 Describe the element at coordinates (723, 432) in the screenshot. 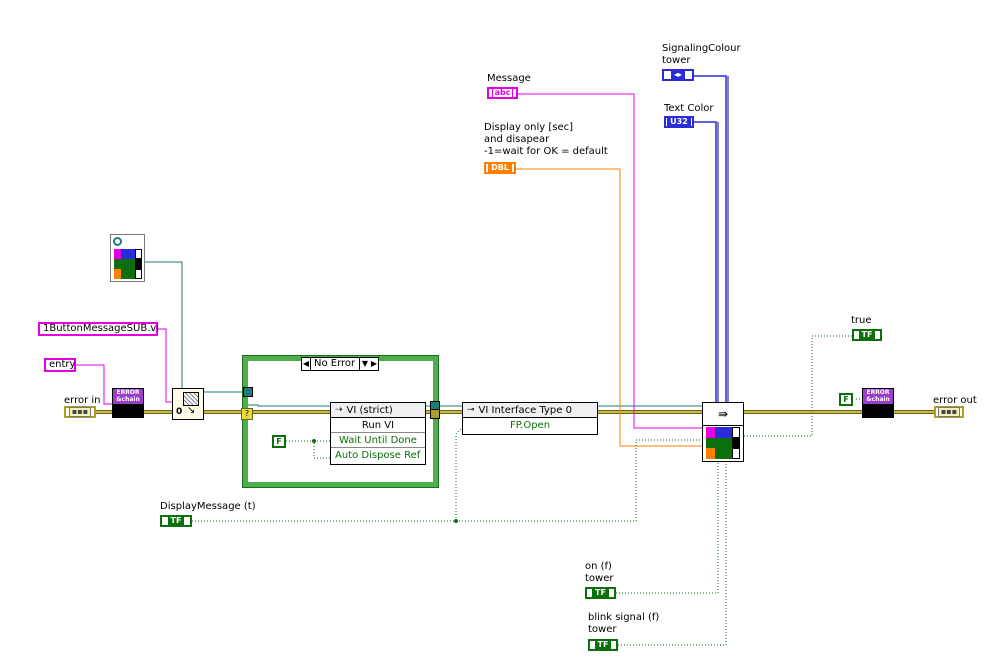

I see `message-subvi-node: ⇛` at that location.